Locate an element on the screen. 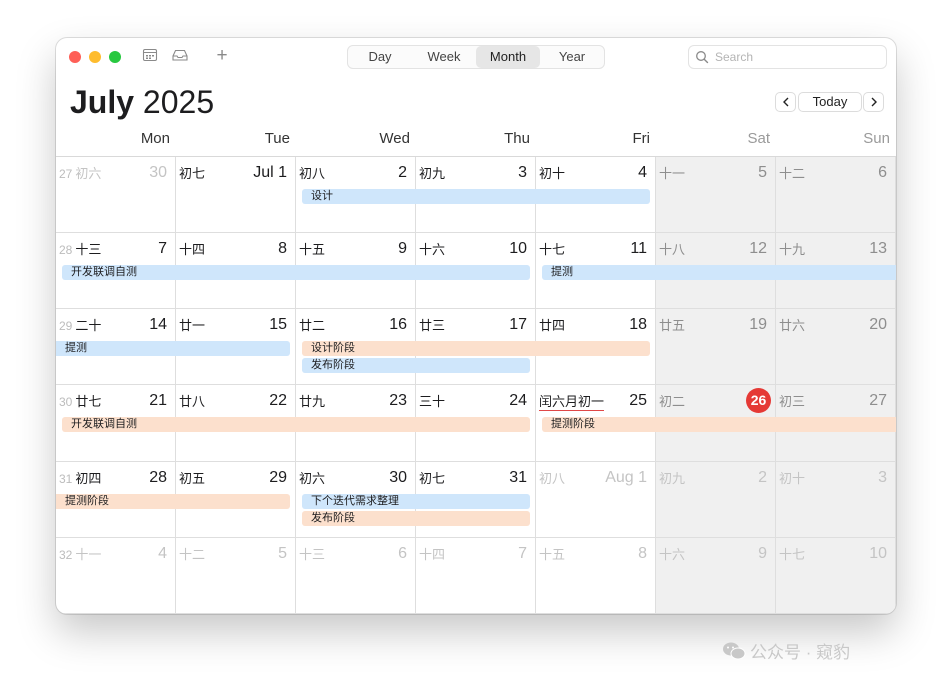 The width and height of the screenshot is (952, 689). day-number: 24 is located at coordinates (518, 400).